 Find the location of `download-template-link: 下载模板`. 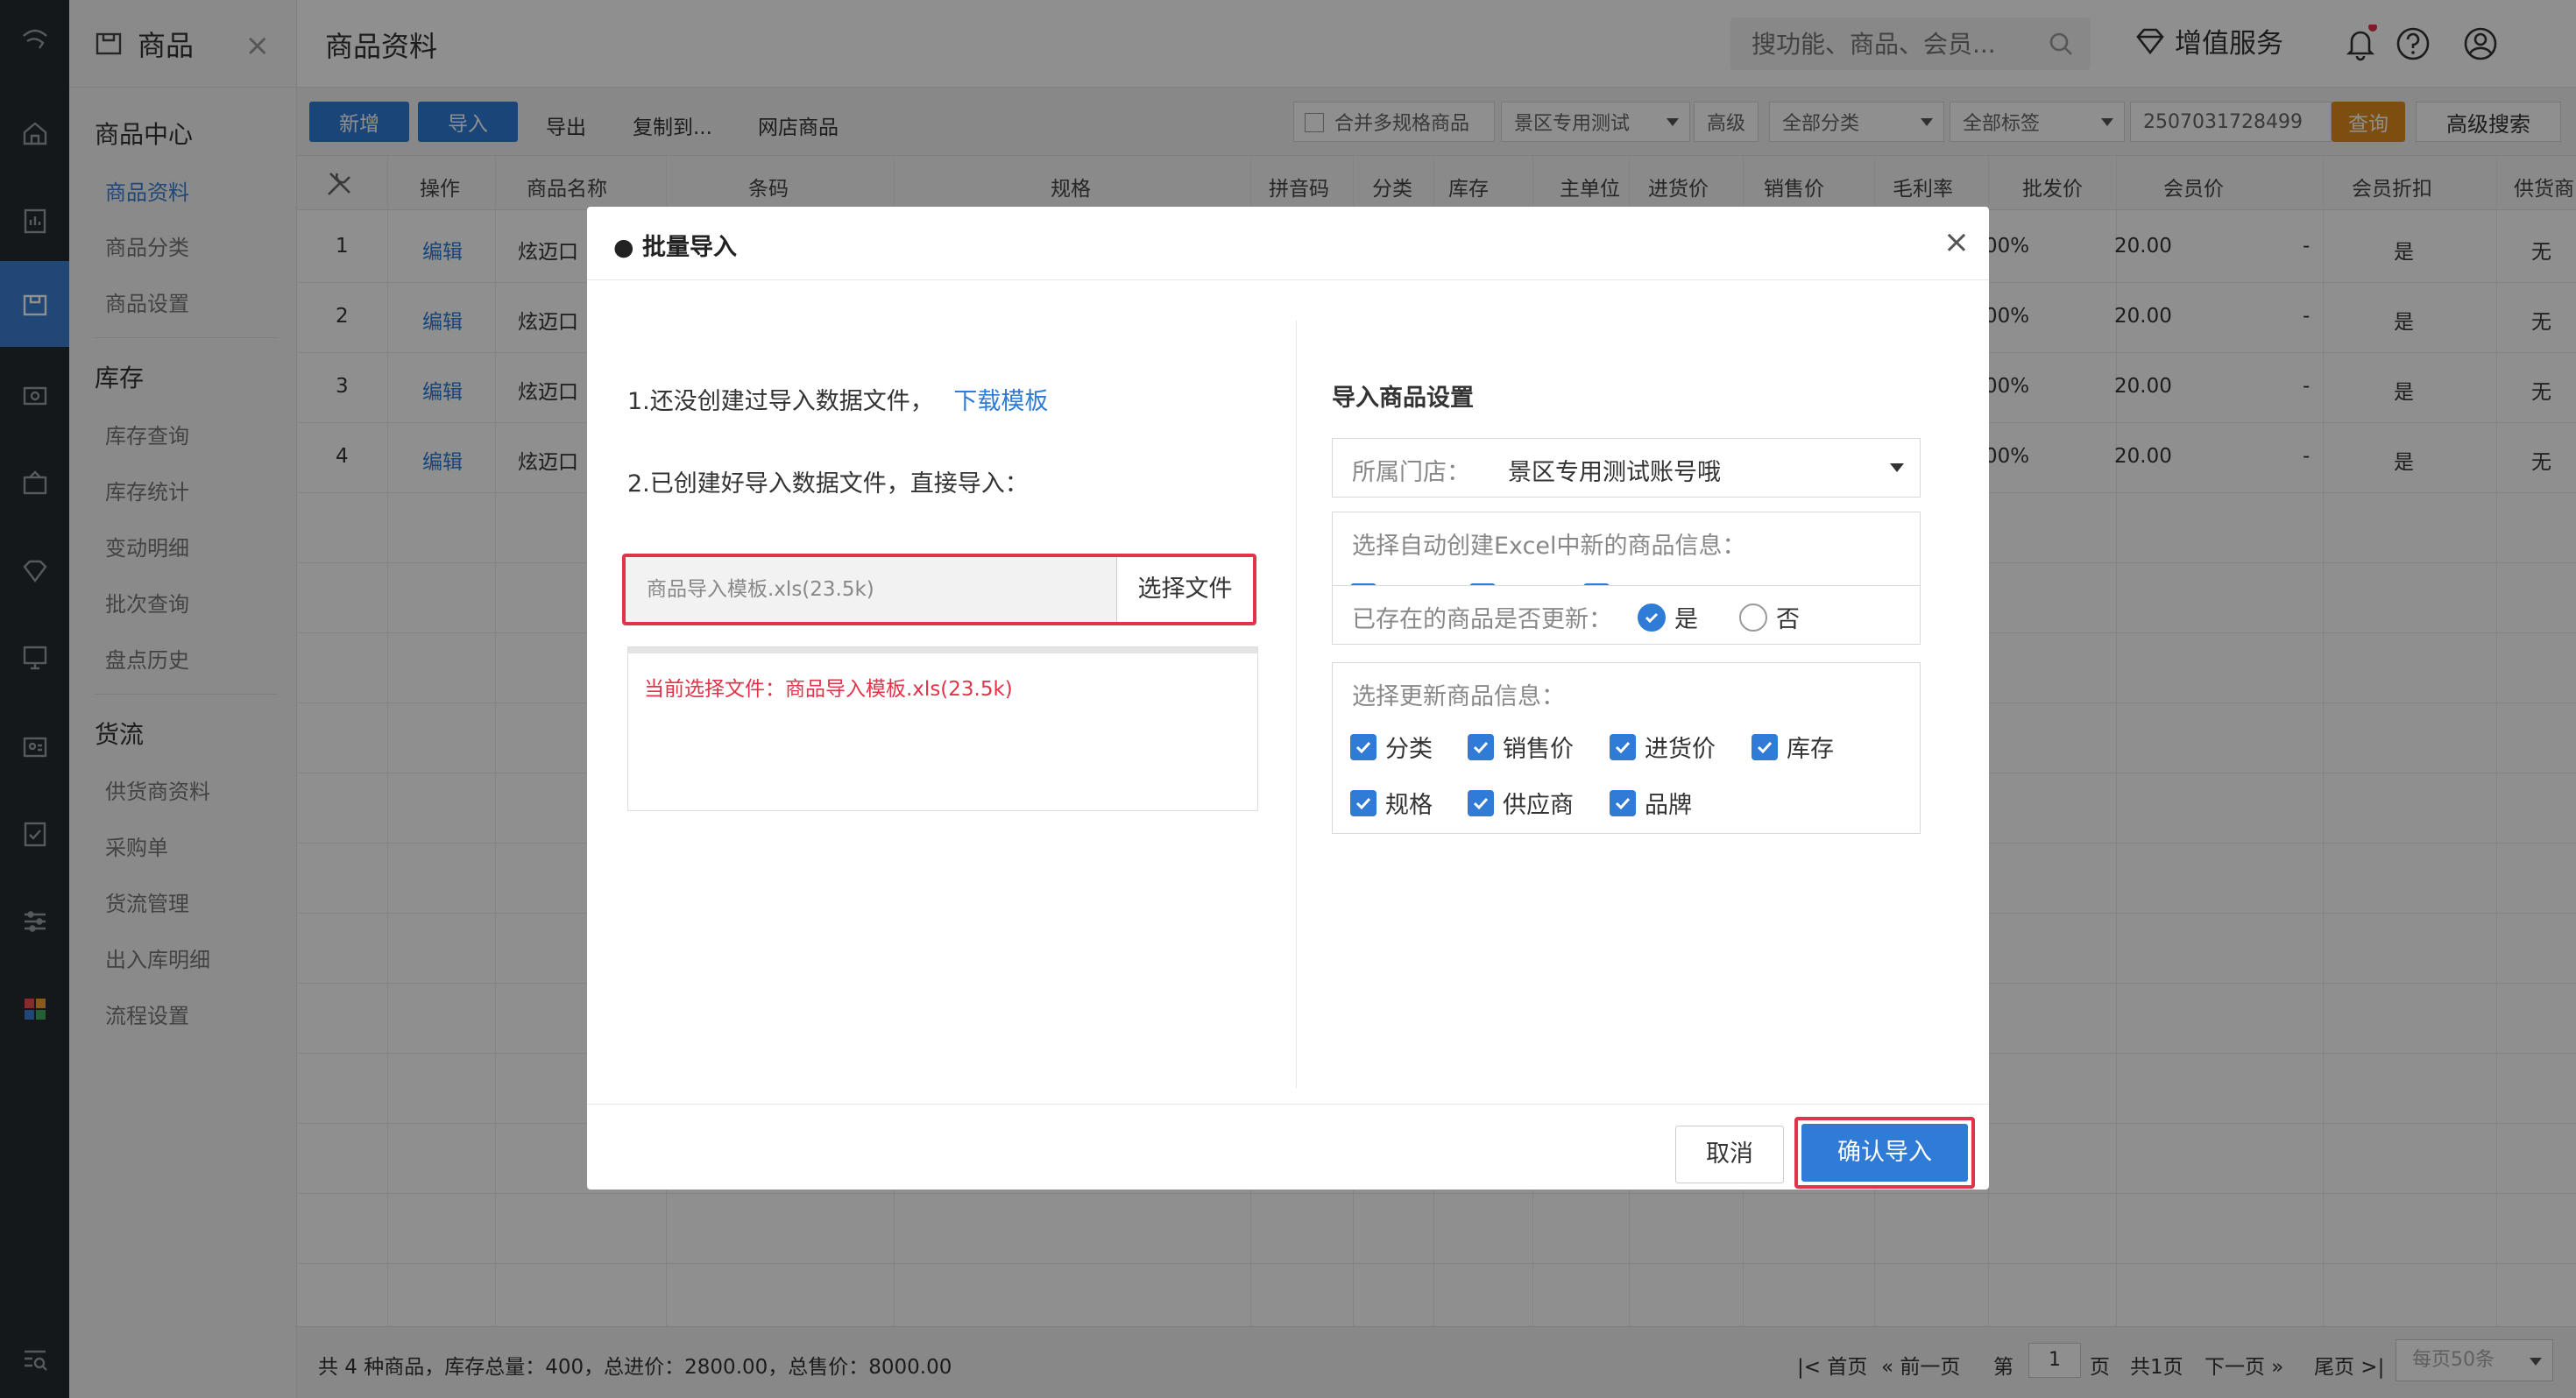

download-template-link: 下载模板 is located at coordinates (1000, 401).